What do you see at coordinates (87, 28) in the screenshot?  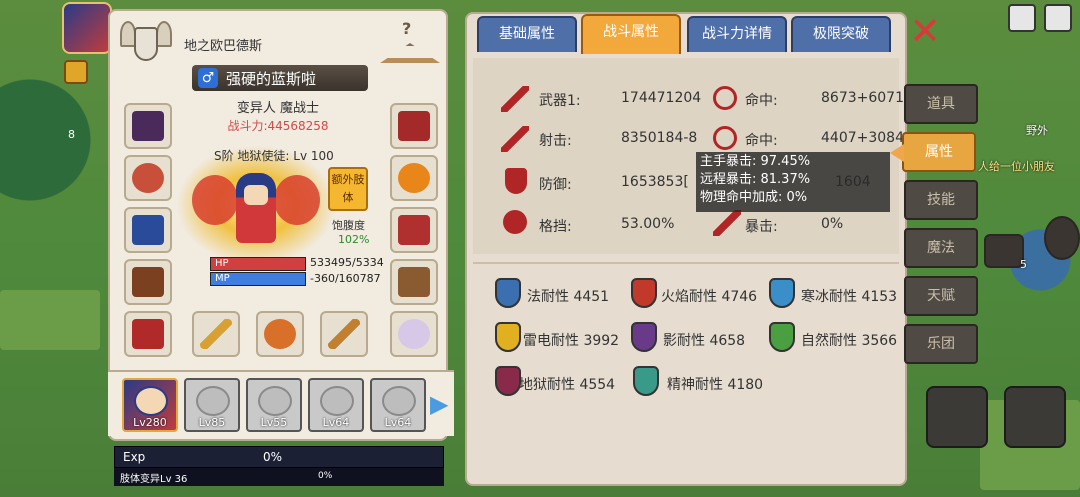 I see `player-avatar` at bounding box center [87, 28].